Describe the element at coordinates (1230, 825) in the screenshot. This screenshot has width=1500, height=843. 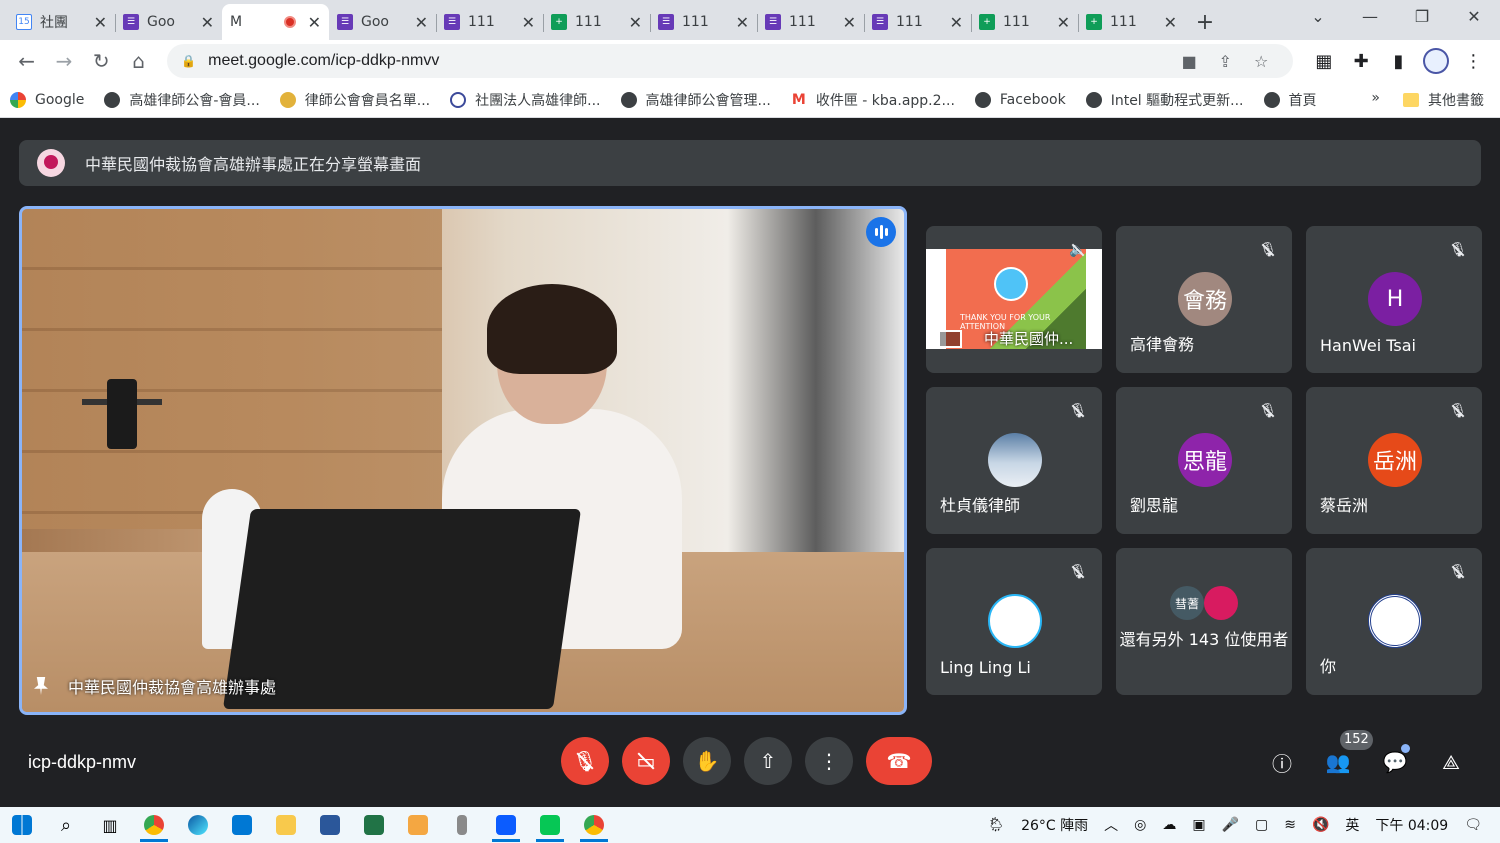
I see `microphone-icon: 🎤` at that location.